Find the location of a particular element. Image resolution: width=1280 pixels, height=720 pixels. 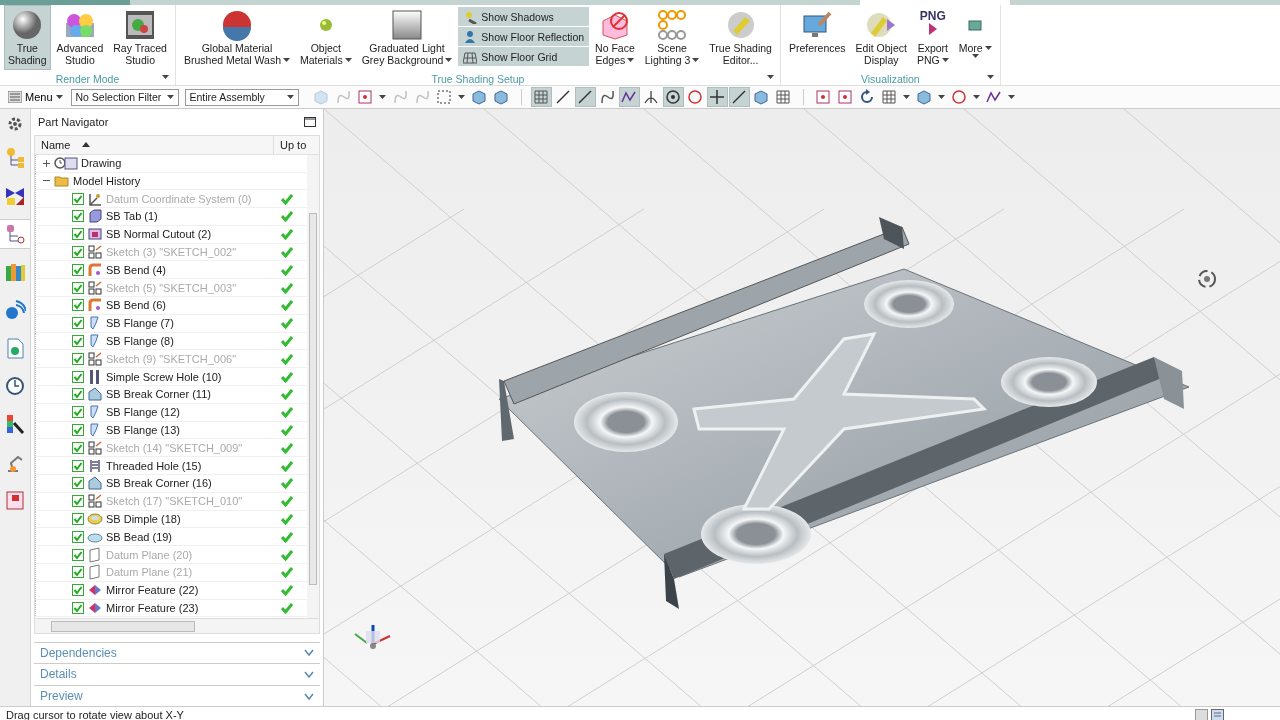

assembly-tree-icon is located at coordinates (15, 158).